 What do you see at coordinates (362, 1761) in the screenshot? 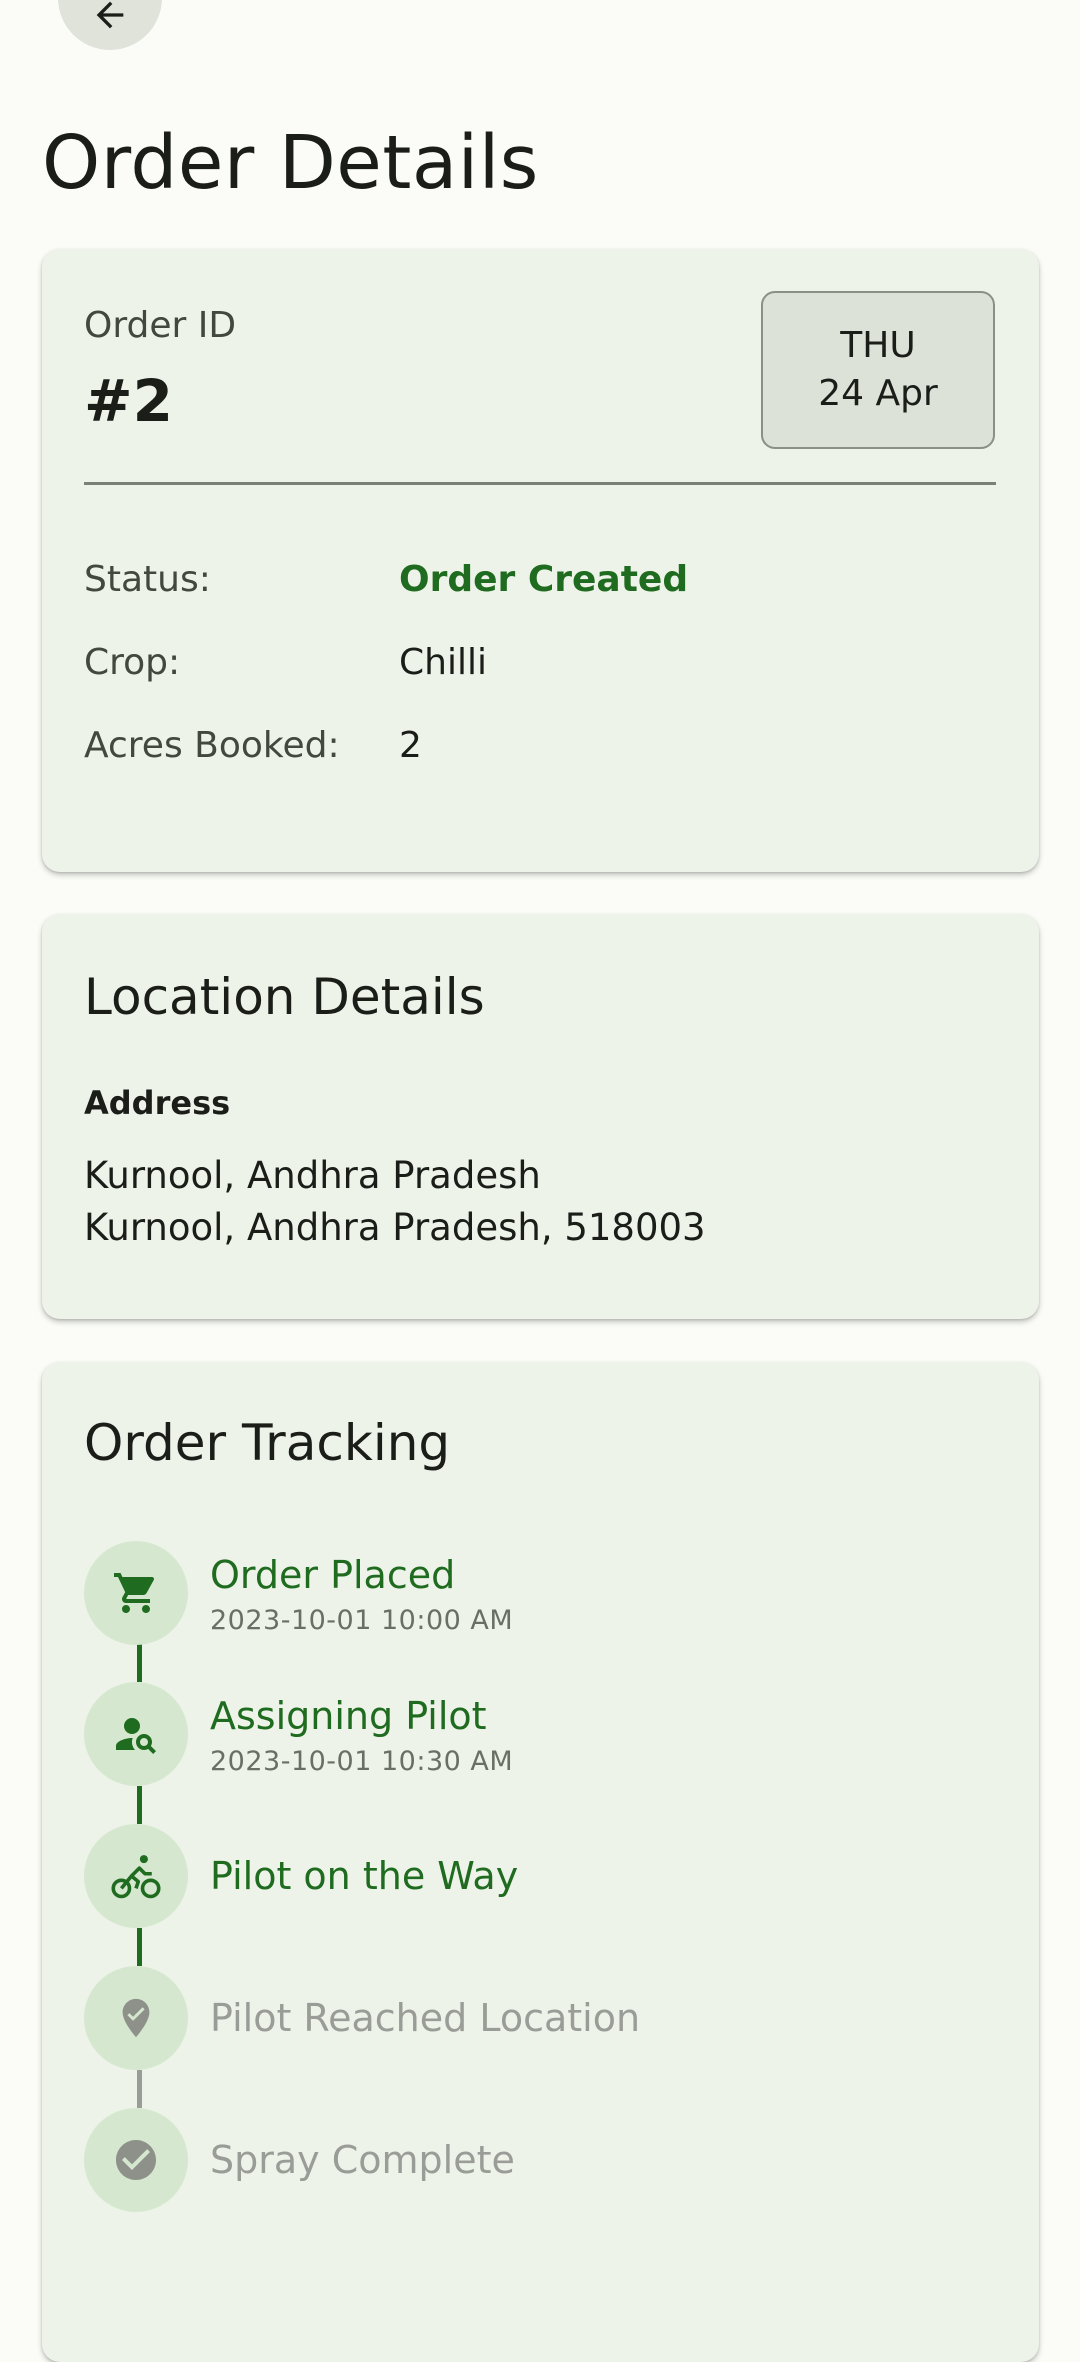
I see `step-time: 2023-10-01 10:30 AM` at bounding box center [362, 1761].